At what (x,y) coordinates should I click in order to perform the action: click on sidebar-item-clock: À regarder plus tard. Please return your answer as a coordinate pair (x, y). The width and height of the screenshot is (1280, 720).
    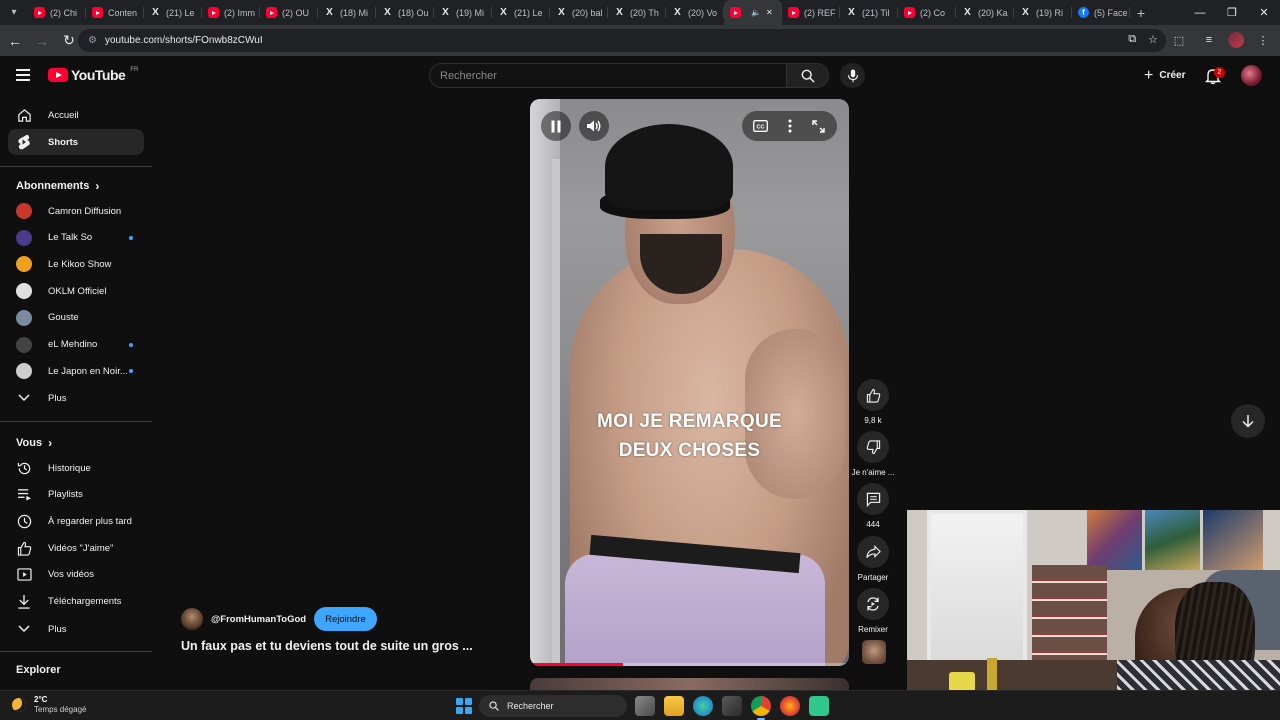
    Looking at the image, I should click on (76, 521).